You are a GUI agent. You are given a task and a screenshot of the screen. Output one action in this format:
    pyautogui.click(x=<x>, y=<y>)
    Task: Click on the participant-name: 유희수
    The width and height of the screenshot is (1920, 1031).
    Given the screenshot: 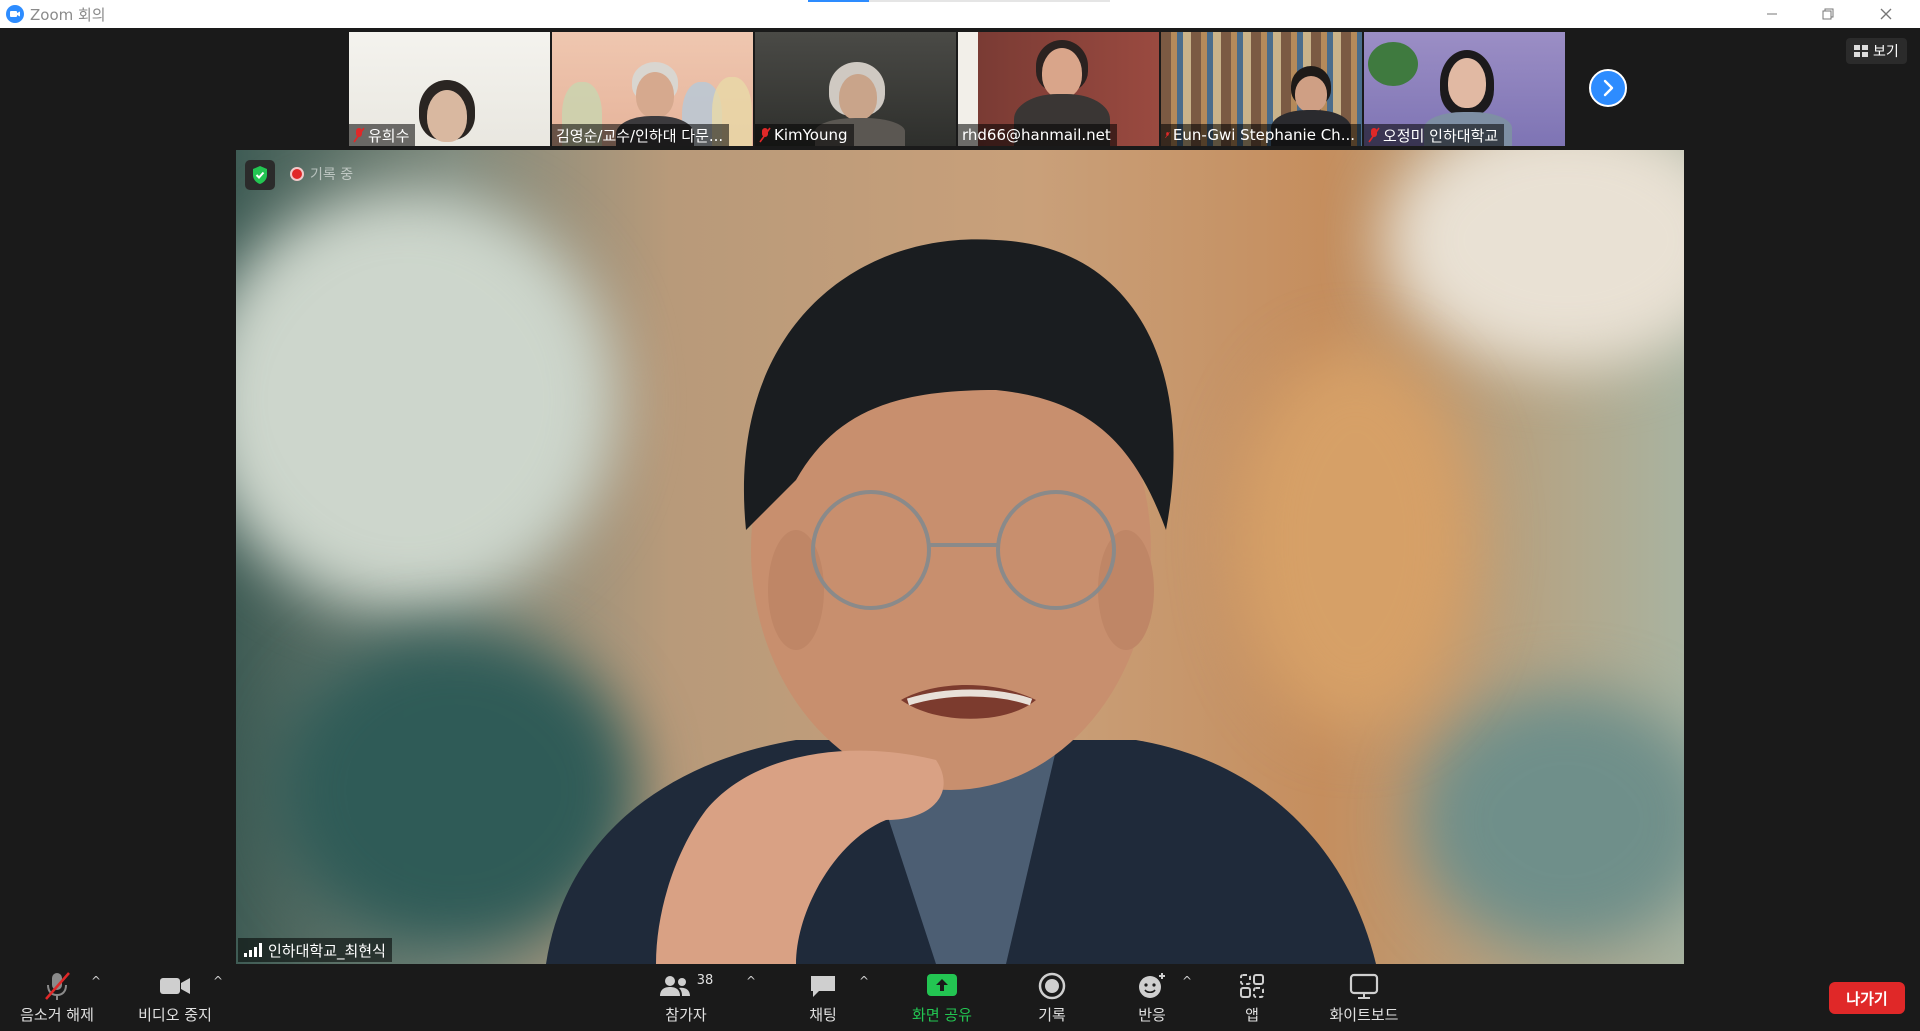 What is the action you would take?
    pyautogui.click(x=389, y=135)
    